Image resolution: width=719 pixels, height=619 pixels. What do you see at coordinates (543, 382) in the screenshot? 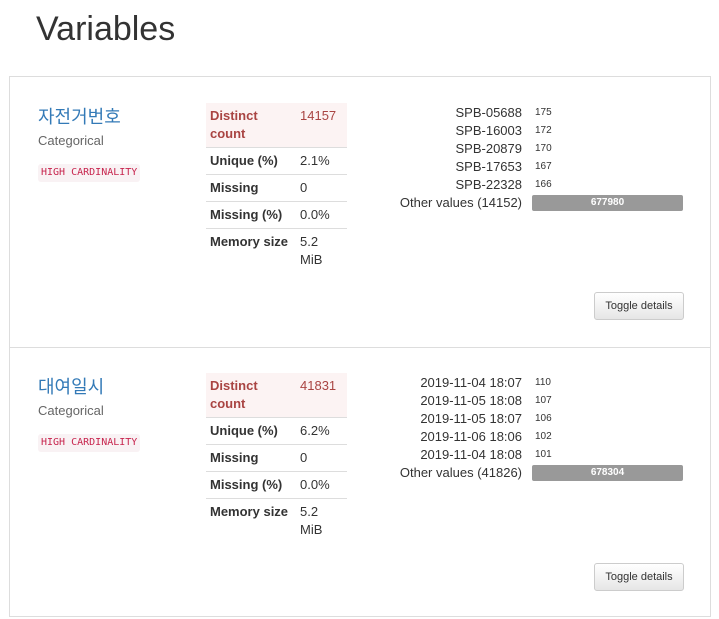
I see `frequency-count: 110` at bounding box center [543, 382].